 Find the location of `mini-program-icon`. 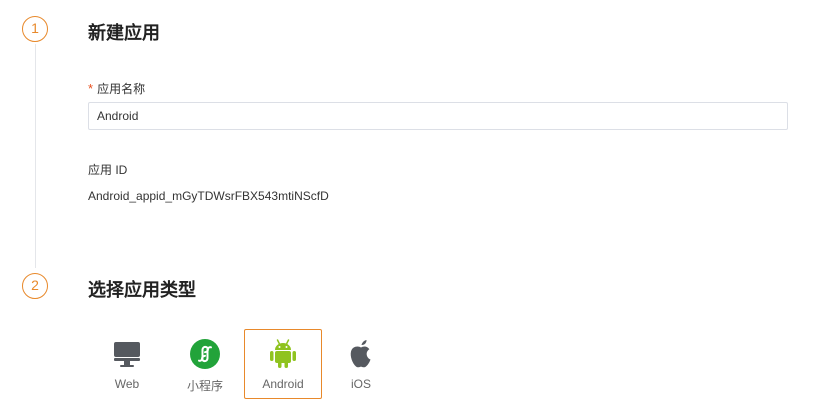

mini-program-icon is located at coordinates (205, 354).